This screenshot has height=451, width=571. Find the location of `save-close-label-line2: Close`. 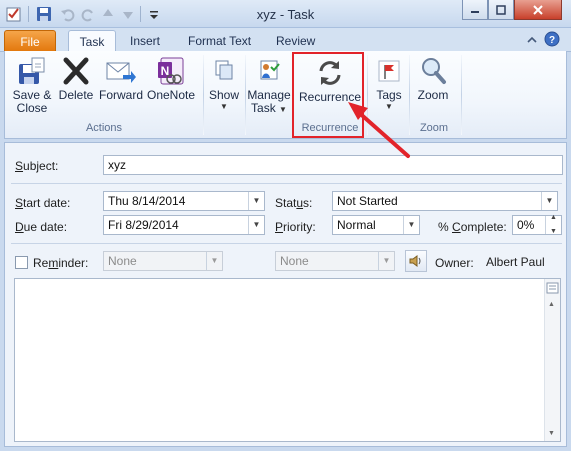

save-close-label-line2: Close is located at coordinates (32, 108).